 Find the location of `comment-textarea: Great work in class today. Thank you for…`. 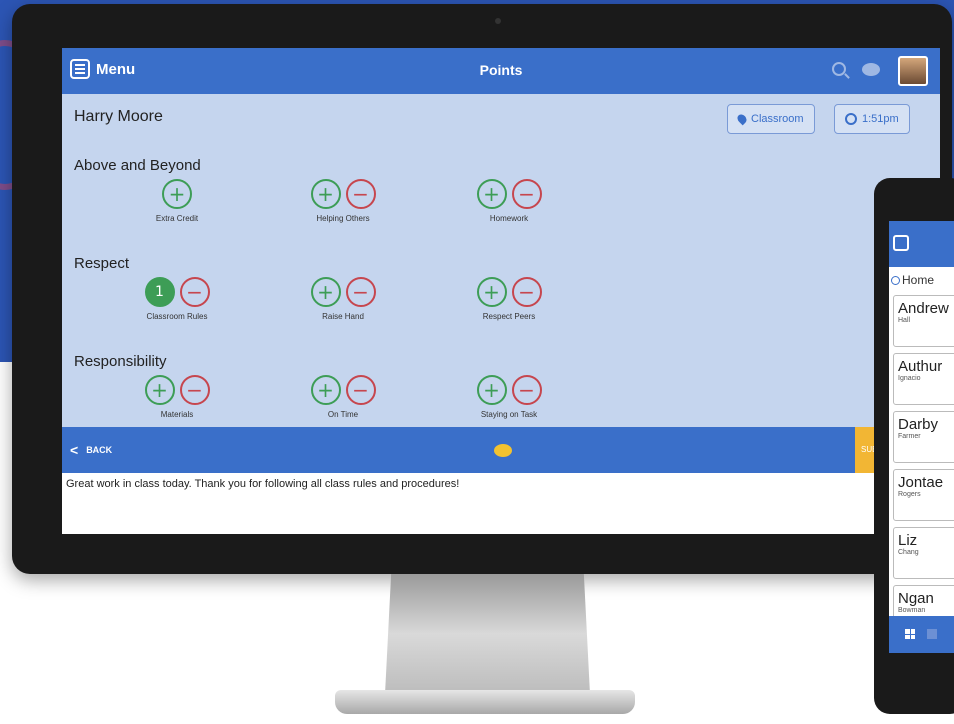

comment-textarea: Great work in class today. Thank you for… is located at coordinates (501, 503).